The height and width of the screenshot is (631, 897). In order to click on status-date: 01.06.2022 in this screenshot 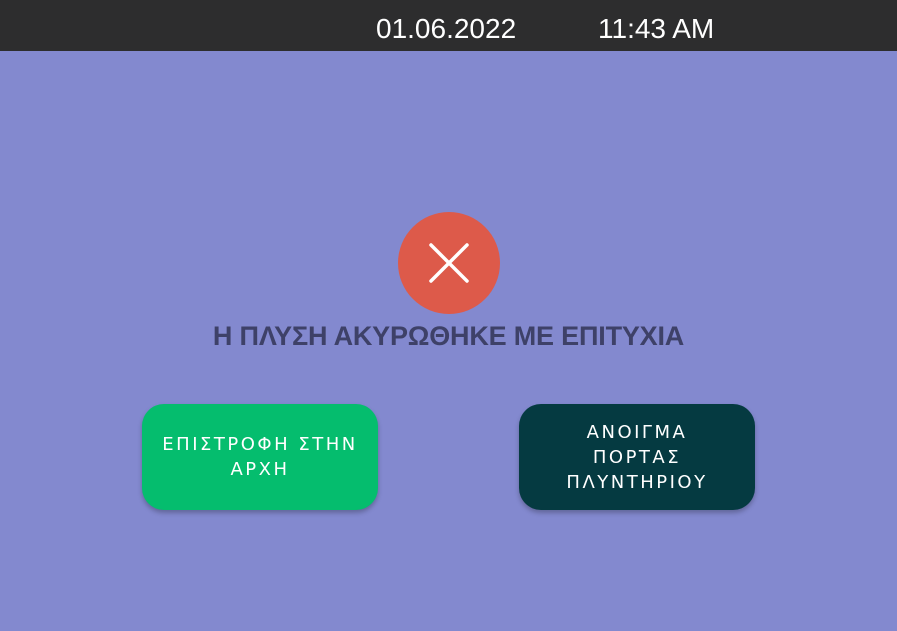, I will do `click(446, 28)`.